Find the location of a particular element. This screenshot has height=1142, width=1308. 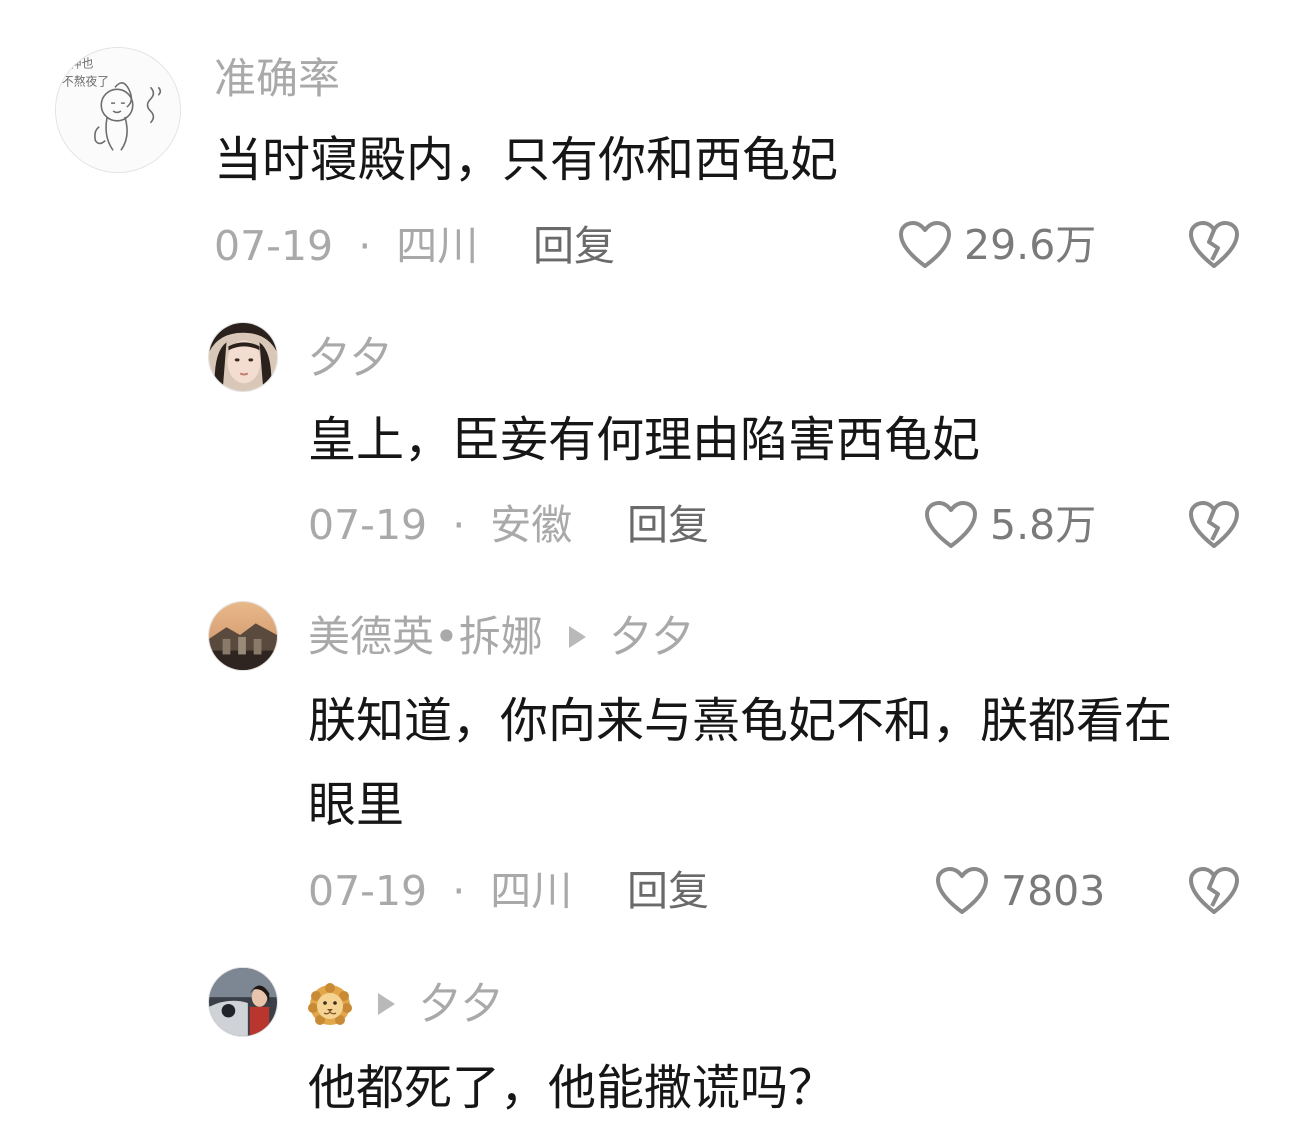

comment-text: 朕知道，你向来与熹龟妃不和，朕都看在 眼里 is located at coordinates (740, 763).